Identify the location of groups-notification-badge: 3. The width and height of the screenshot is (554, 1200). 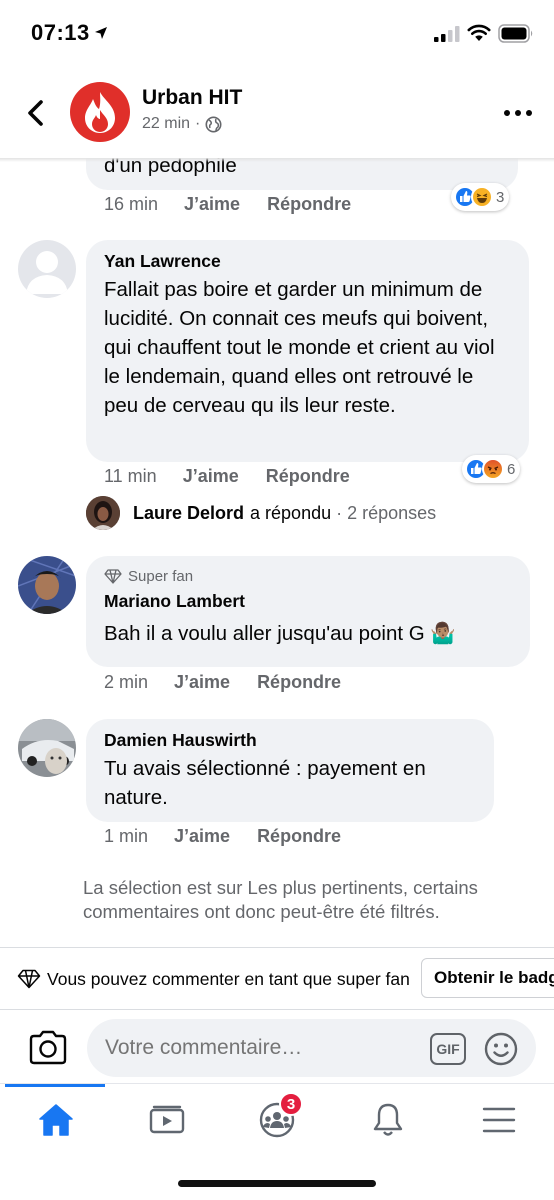
(291, 1104).